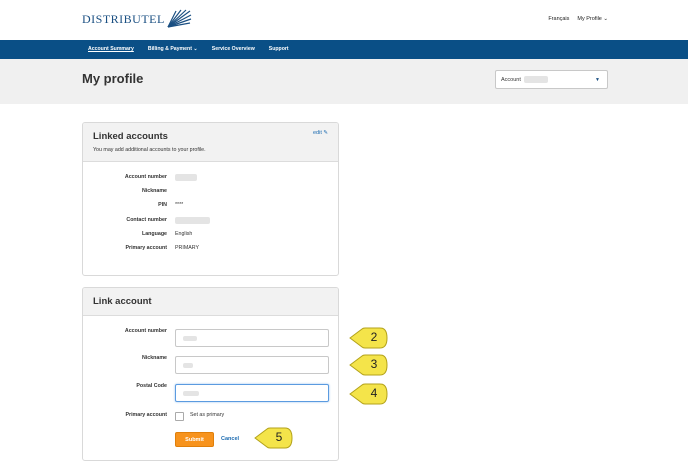  Describe the element at coordinates (179, 416) in the screenshot. I see `set-as-primary-checkbox` at that location.